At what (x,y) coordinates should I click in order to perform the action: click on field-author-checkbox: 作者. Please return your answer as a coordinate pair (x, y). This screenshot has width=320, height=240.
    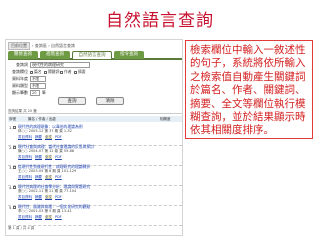
    Looking at the image, I should click on (66, 72).